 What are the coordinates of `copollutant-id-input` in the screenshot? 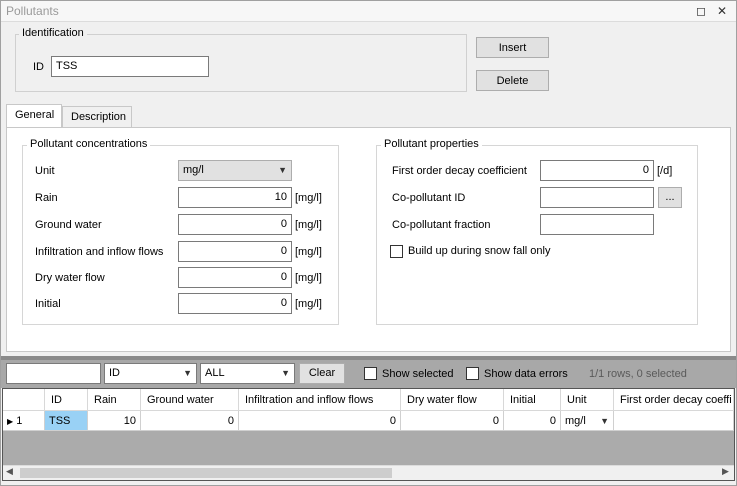 It's located at (597, 197).